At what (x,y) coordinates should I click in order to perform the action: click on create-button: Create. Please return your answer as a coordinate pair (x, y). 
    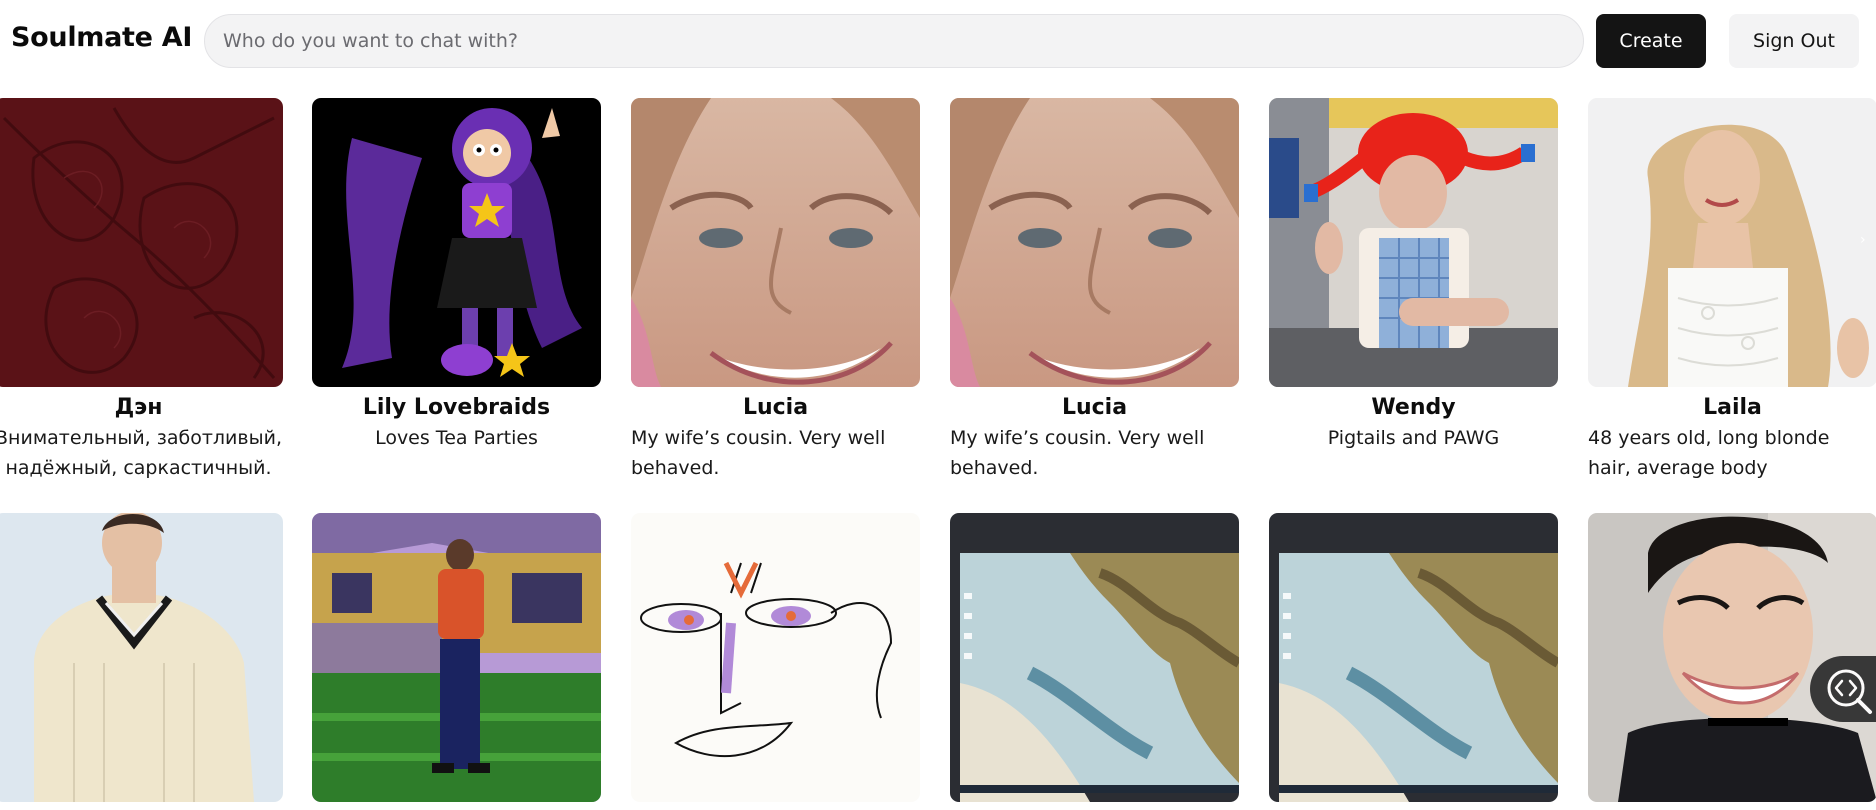
    Looking at the image, I should click on (1651, 41).